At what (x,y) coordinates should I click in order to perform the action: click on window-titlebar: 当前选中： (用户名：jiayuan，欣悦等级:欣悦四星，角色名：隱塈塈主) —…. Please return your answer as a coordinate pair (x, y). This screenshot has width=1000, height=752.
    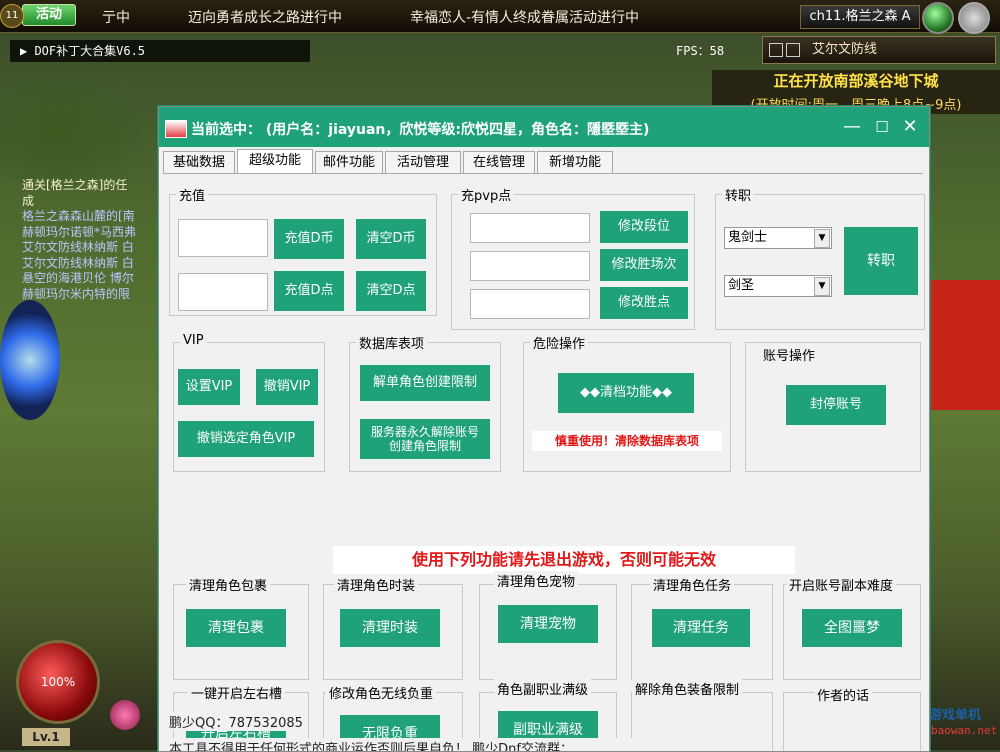
    Looking at the image, I should click on (544, 127).